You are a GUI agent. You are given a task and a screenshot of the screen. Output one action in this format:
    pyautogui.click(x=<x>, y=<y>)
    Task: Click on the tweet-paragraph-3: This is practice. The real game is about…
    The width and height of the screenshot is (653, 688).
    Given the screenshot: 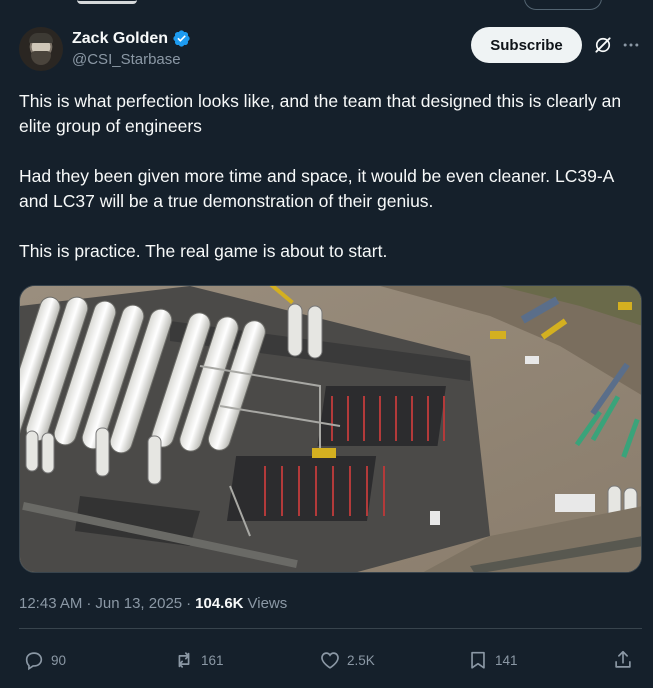 What is the action you would take?
    pyautogui.click(x=203, y=251)
    